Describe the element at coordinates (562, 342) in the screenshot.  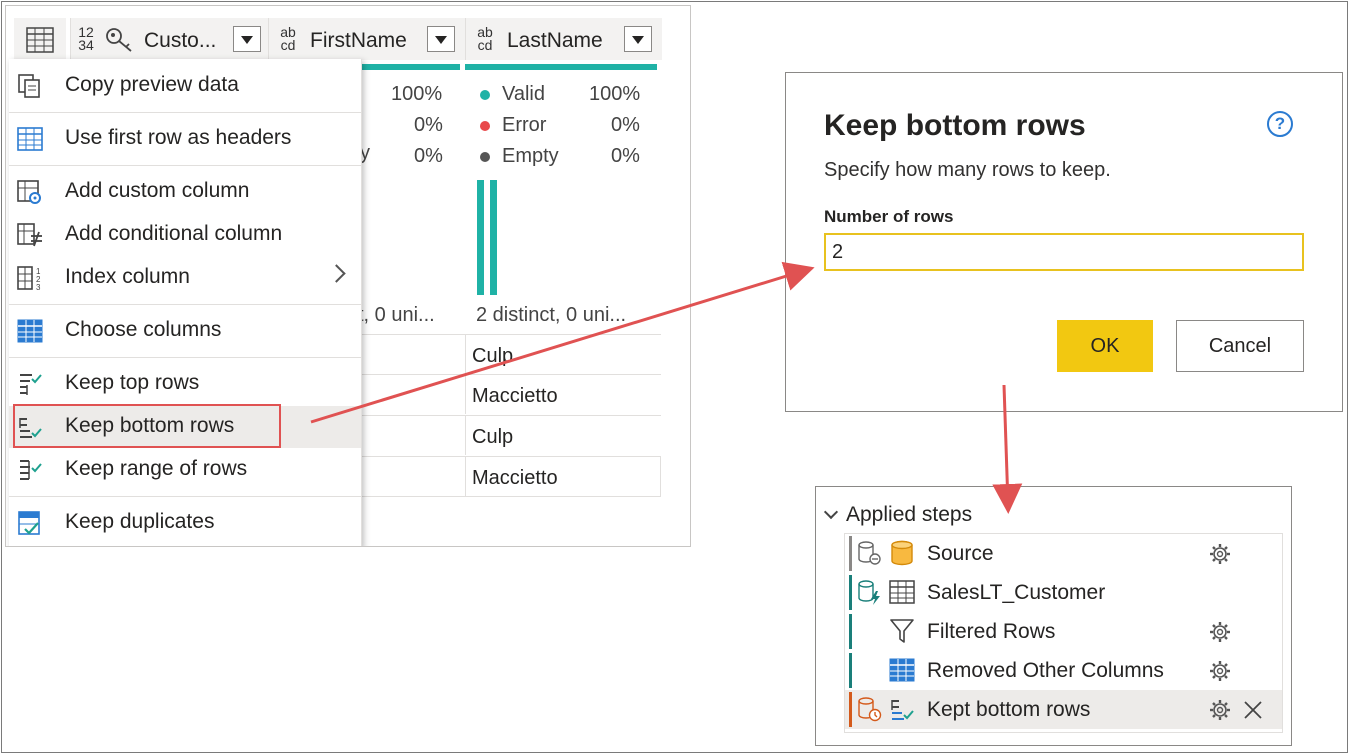
I see `arrow-to-dialog` at that location.